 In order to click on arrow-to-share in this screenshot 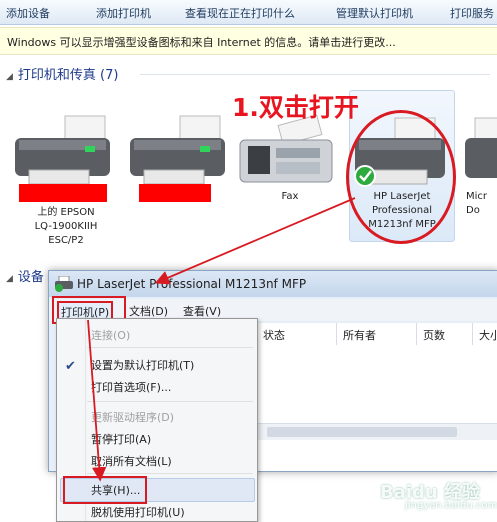, I will do `click(97, 400)`.